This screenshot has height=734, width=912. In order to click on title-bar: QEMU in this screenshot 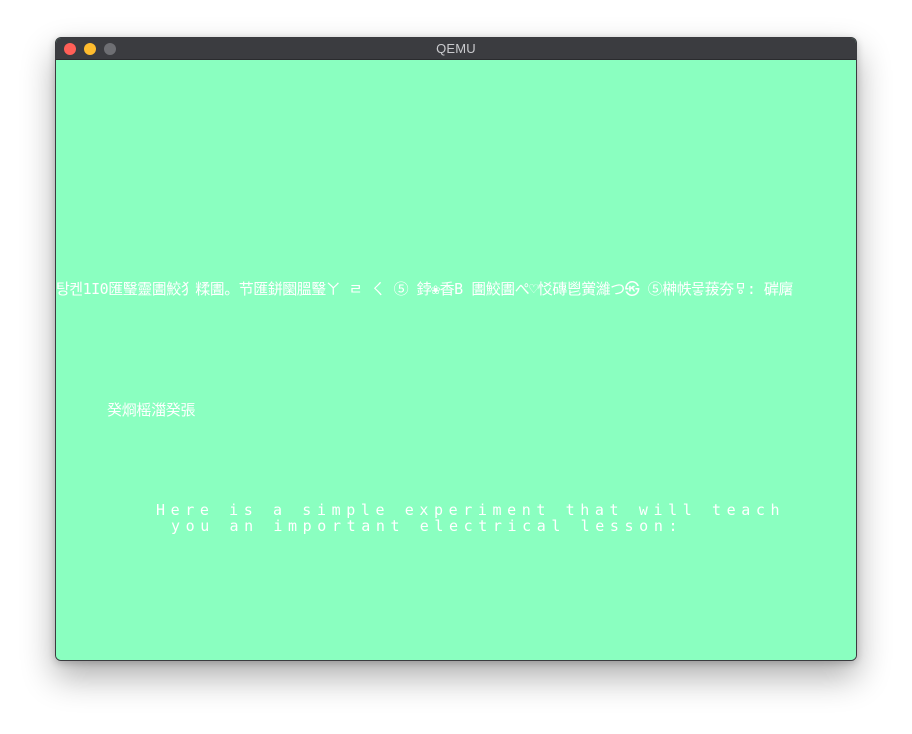, I will do `click(456, 49)`.